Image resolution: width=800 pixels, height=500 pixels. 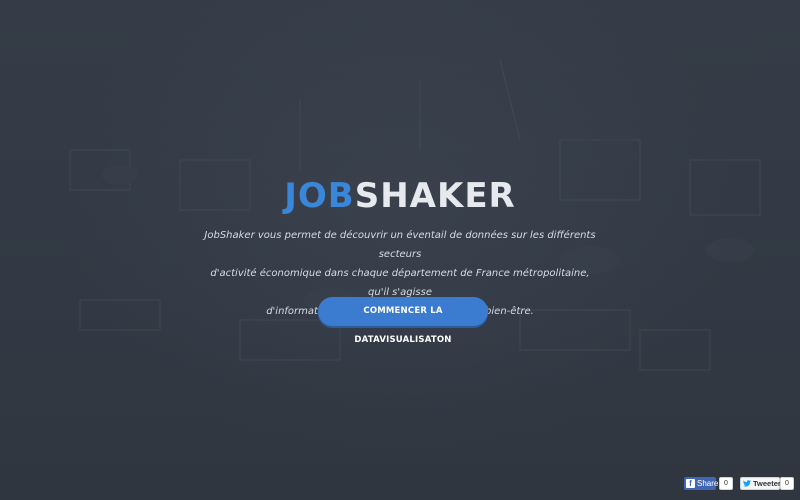 What do you see at coordinates (787, 483) in the screenshot?
I see `twitter-tweet-count: 0` at bounding box center [787, 483].